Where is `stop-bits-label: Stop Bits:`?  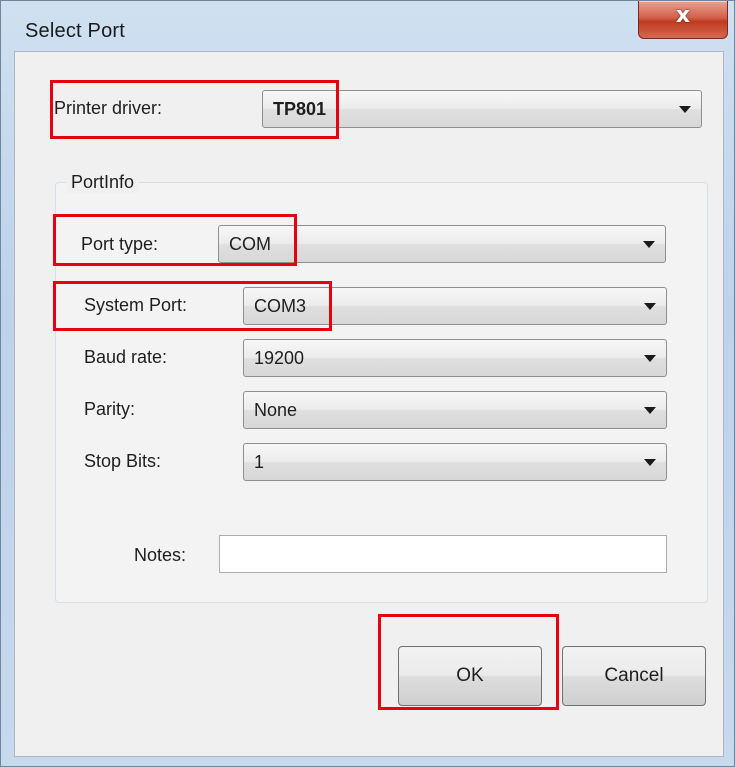
stop-bits-label: Stop Bits: is located at coordinates (123, 461).